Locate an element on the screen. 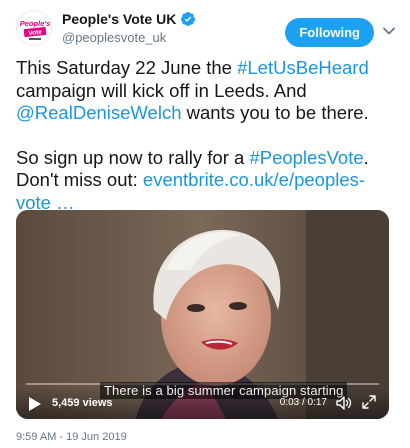 The height and width of the screenshot is (448, 410). peoples-vote-logo-icon: People's Vote is located at coordinates (34, 28).